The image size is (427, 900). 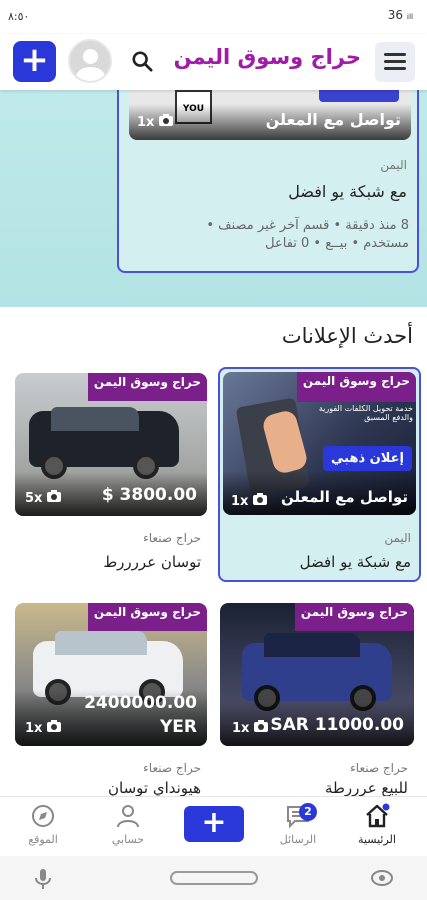 I want to click on system-nav-bar, so click(x=213, y=878).